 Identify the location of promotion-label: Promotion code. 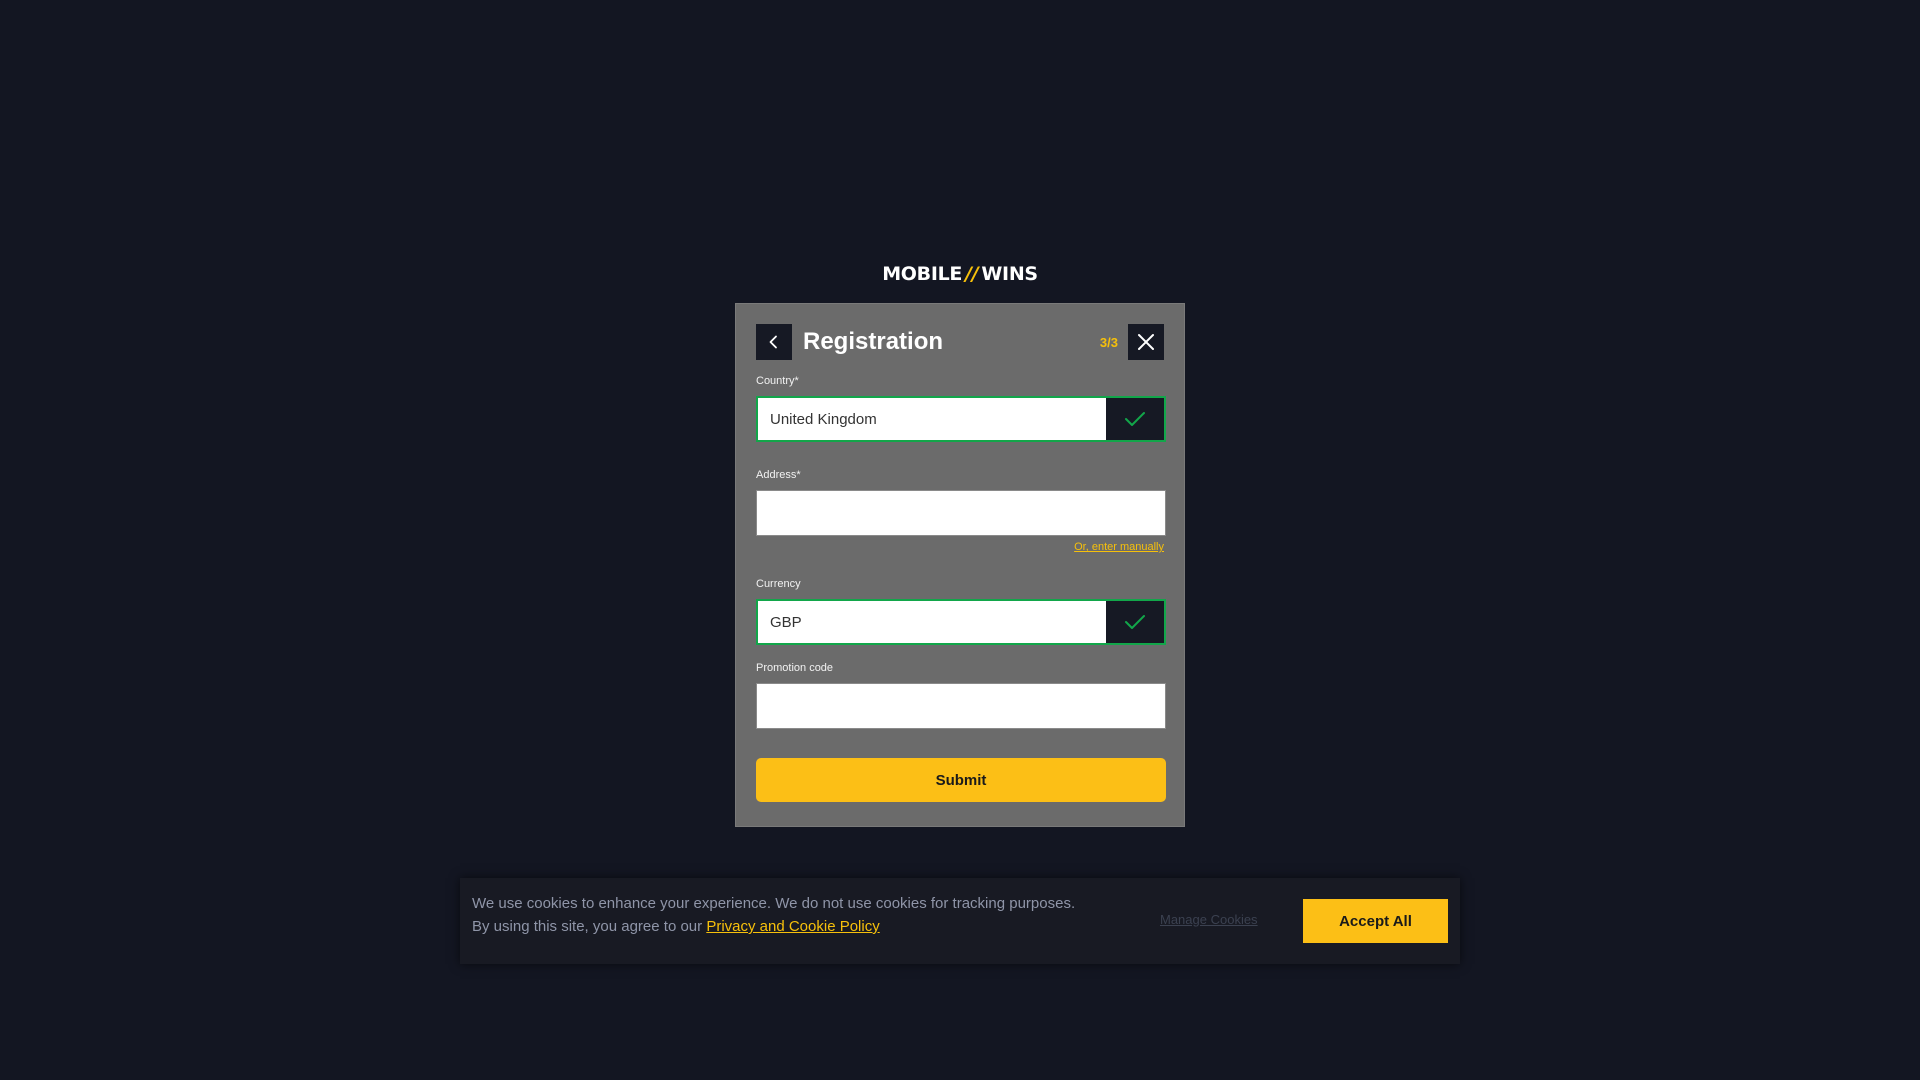
(795, 668).